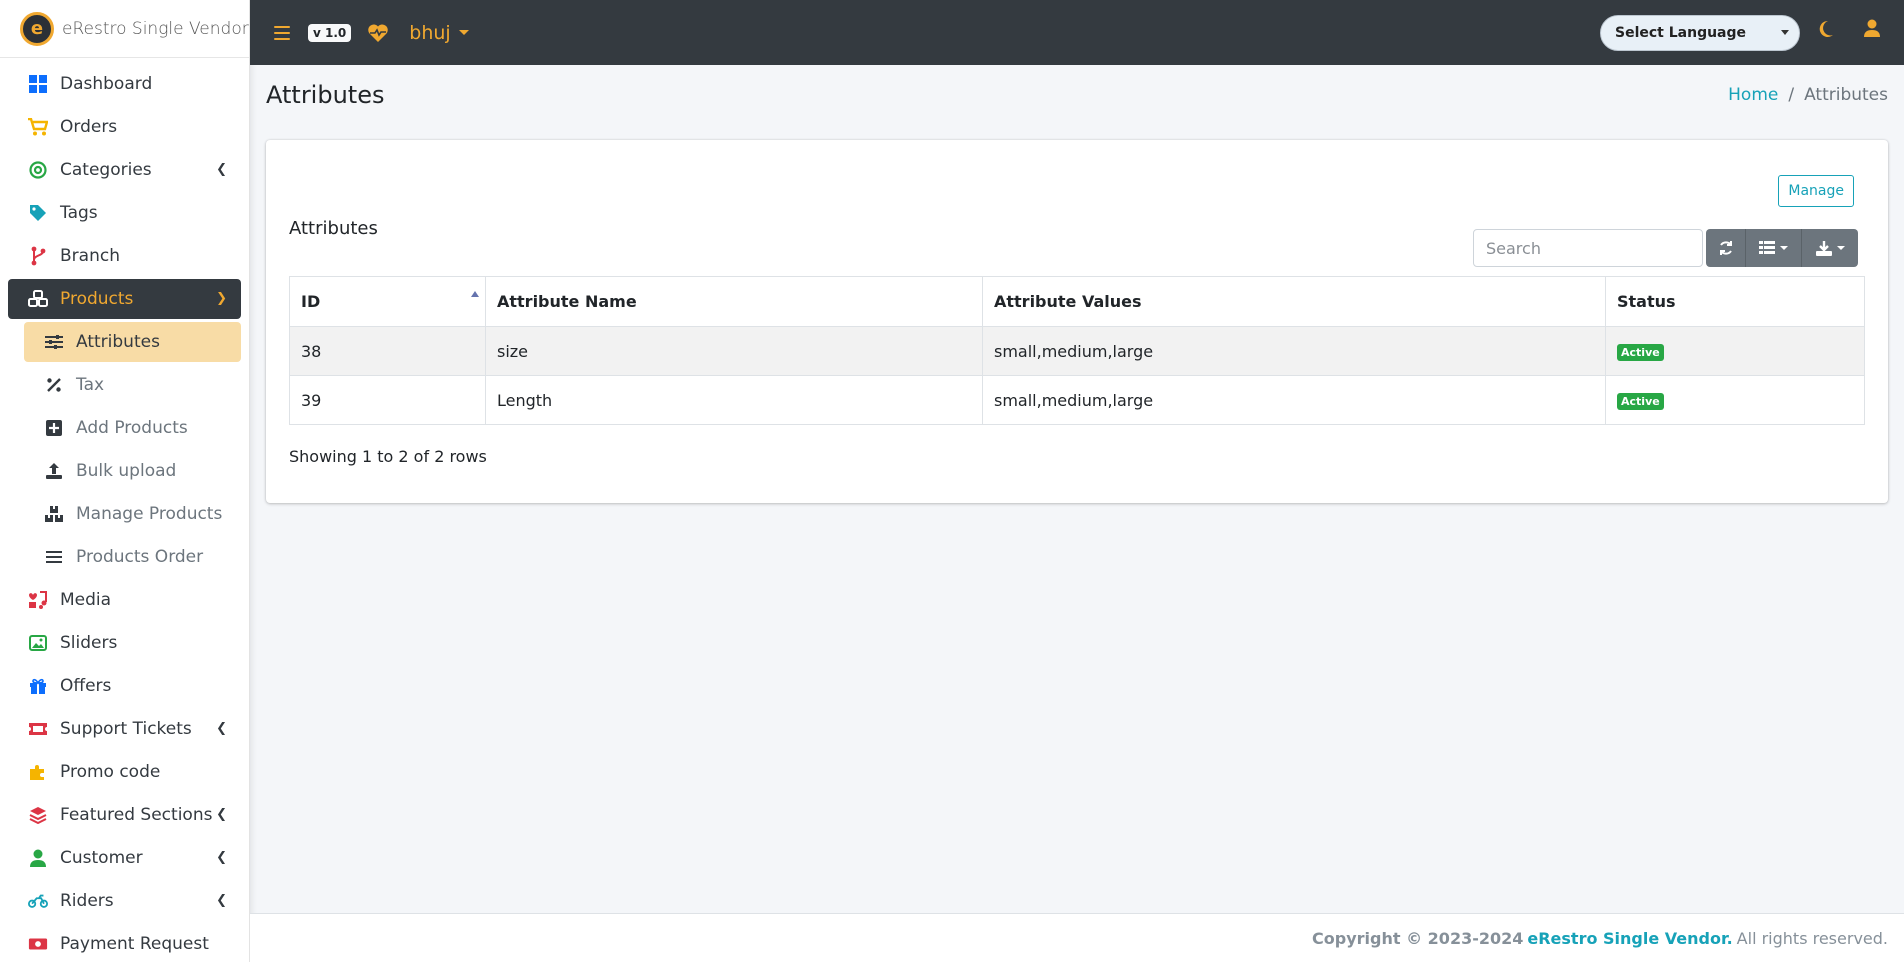  Describe the element at coordinates (1294, 351) in the screenshot. I see `cell-attribute-values: small,medium,large` at that location.